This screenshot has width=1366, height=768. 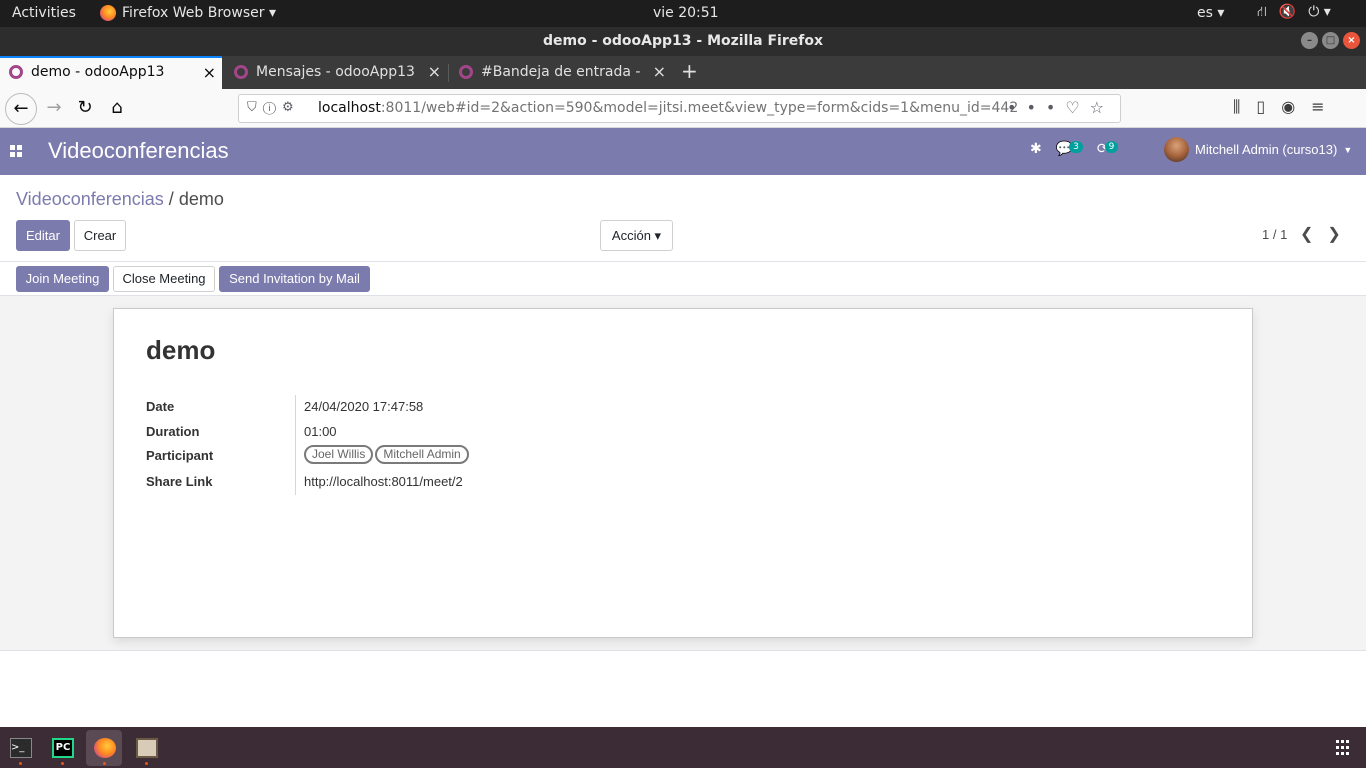 I want to click on back-icon: ←, so click(x=21, y=109).